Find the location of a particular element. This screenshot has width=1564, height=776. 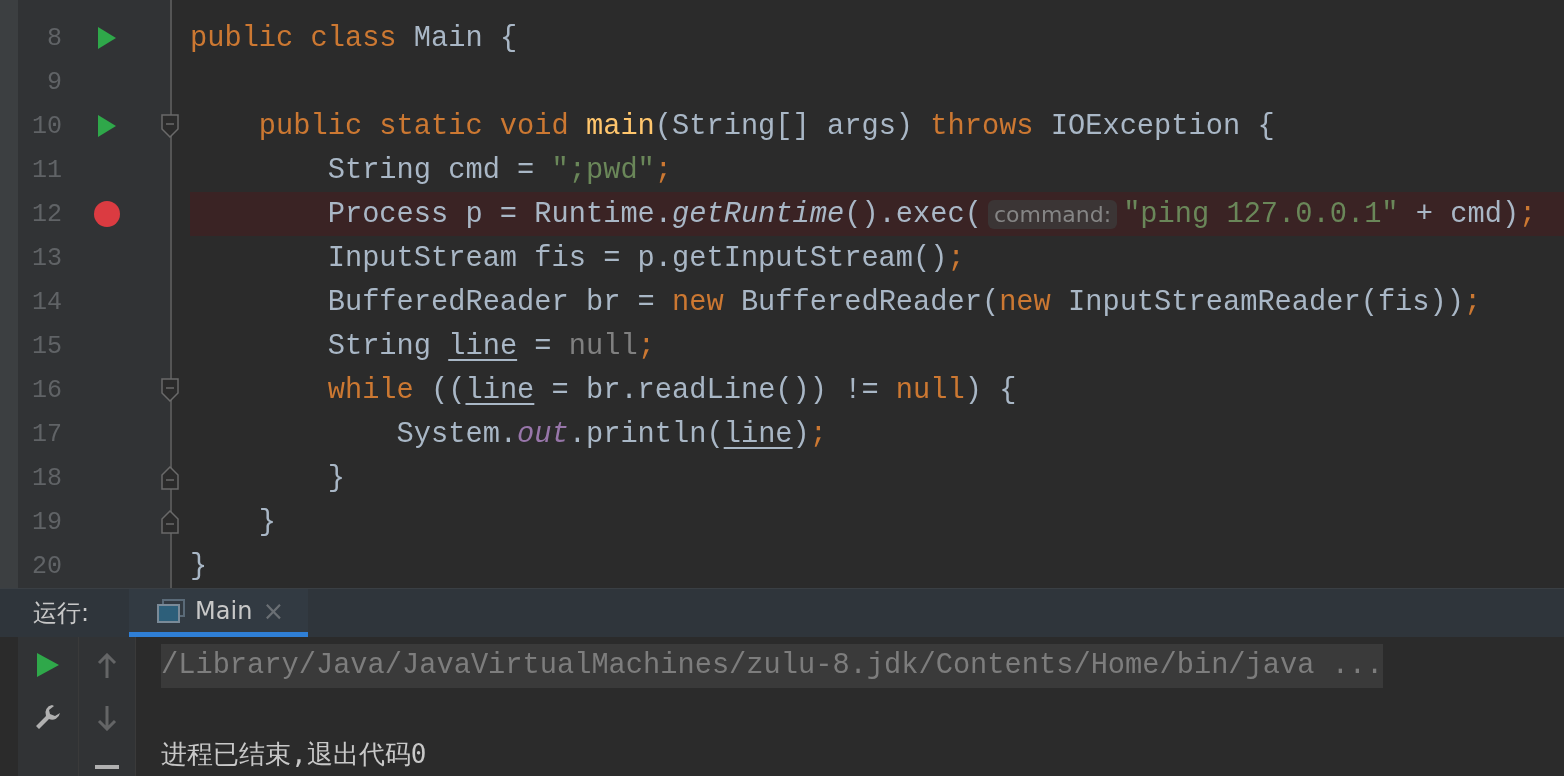

window-icon is located at coordinates (171, 610).